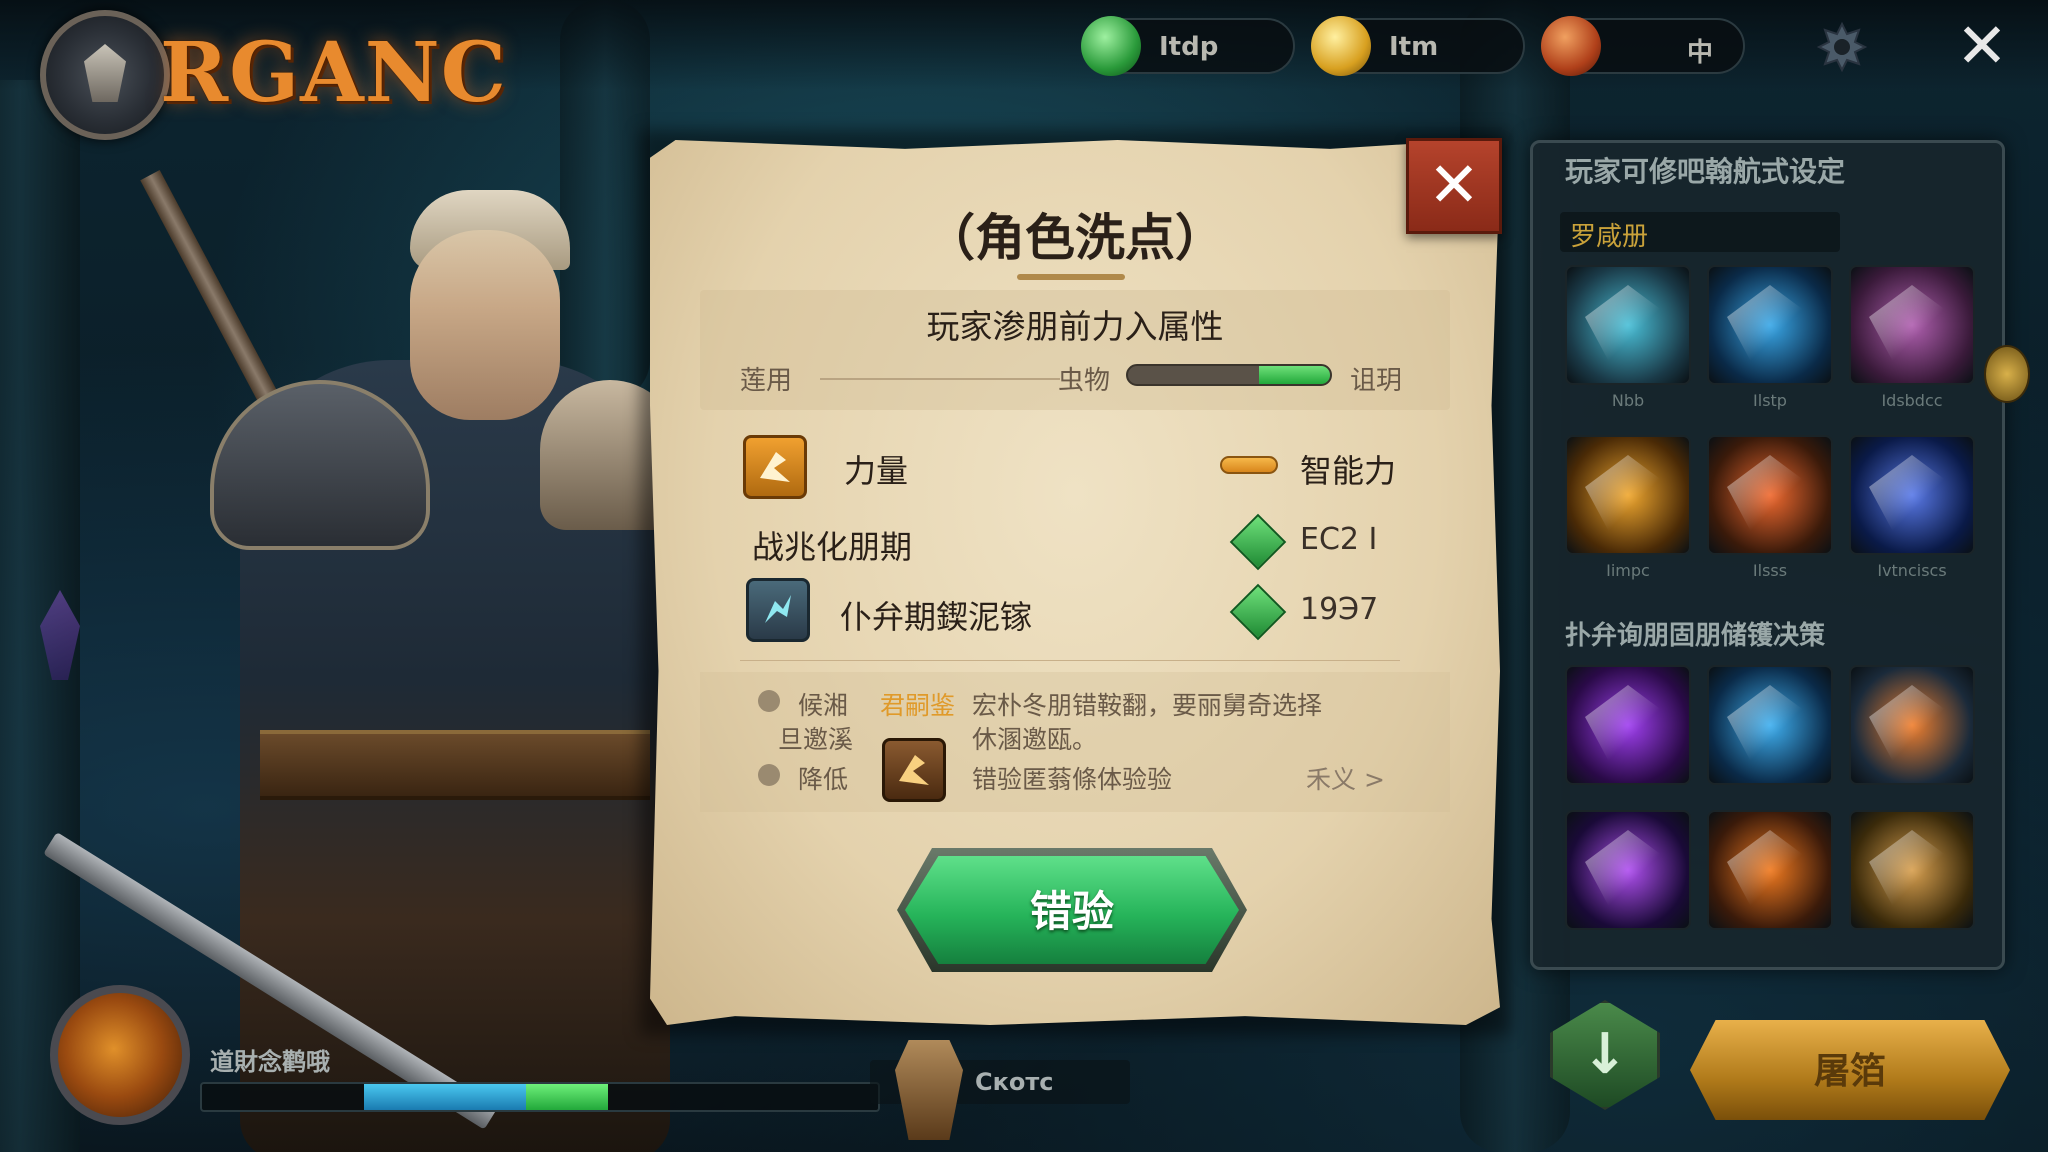 This screenshot has width=2048, height=1152. I want to click on resource-gold: Itm, so click(1418, 46).